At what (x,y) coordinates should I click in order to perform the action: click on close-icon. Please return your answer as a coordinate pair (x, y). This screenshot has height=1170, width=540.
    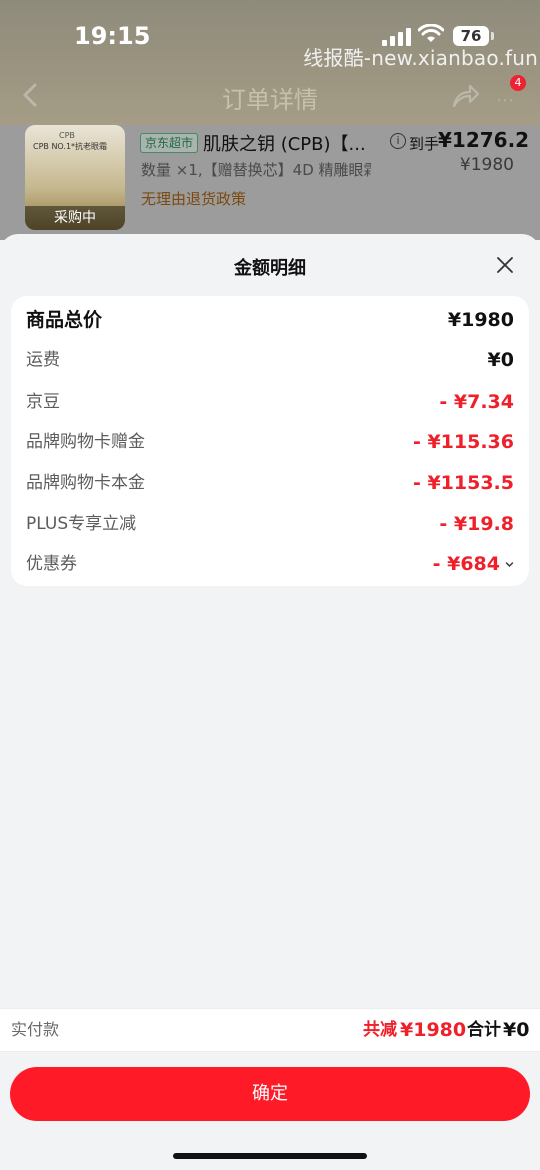
    Looking at the image, I should click on (505, 265).